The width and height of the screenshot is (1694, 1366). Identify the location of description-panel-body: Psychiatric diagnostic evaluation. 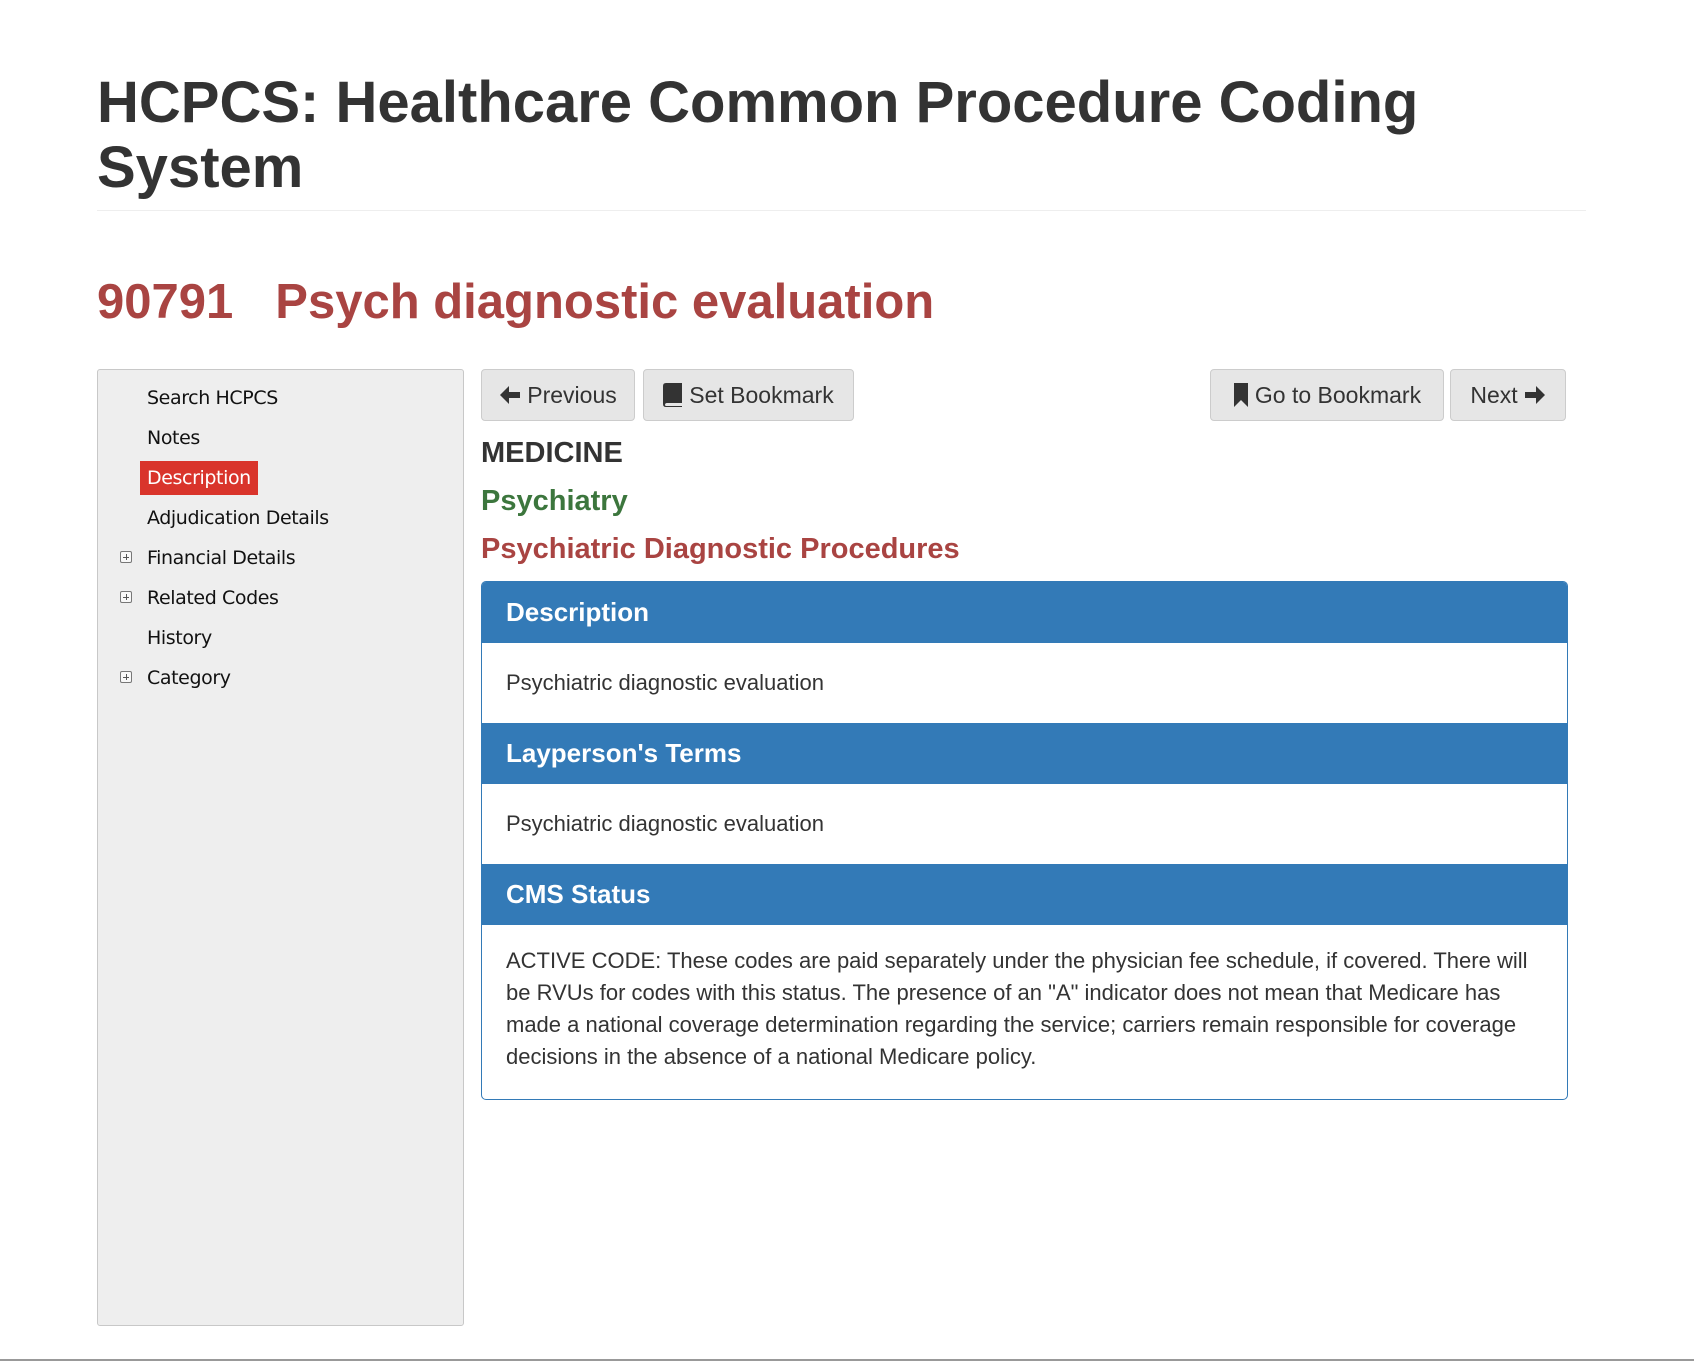
(1024, 683).